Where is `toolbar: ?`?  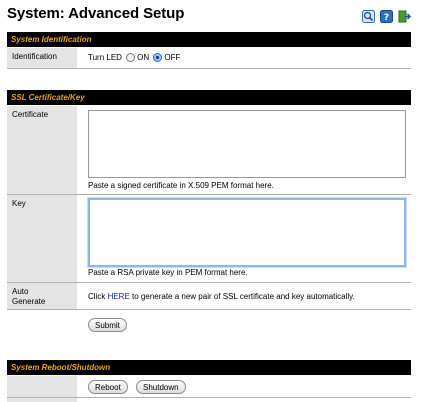
toolbar: ? is located at coordinates (386, 16).